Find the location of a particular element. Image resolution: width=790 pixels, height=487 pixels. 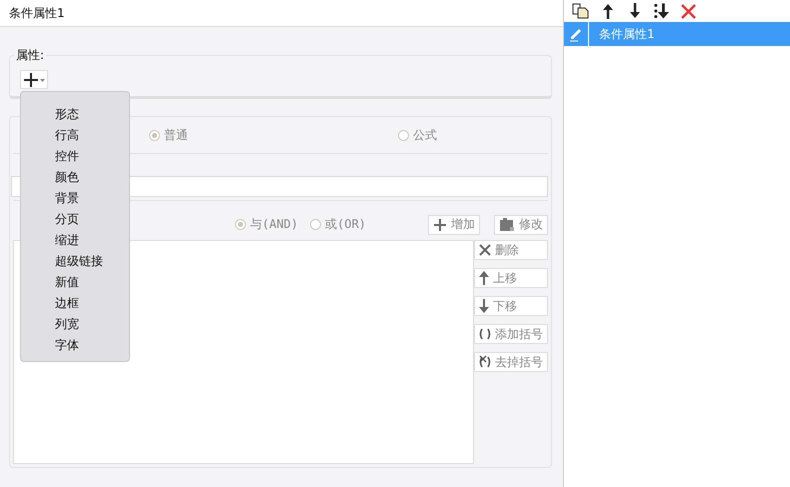

menu-item: 控件 is located at coordinates (75, 156).